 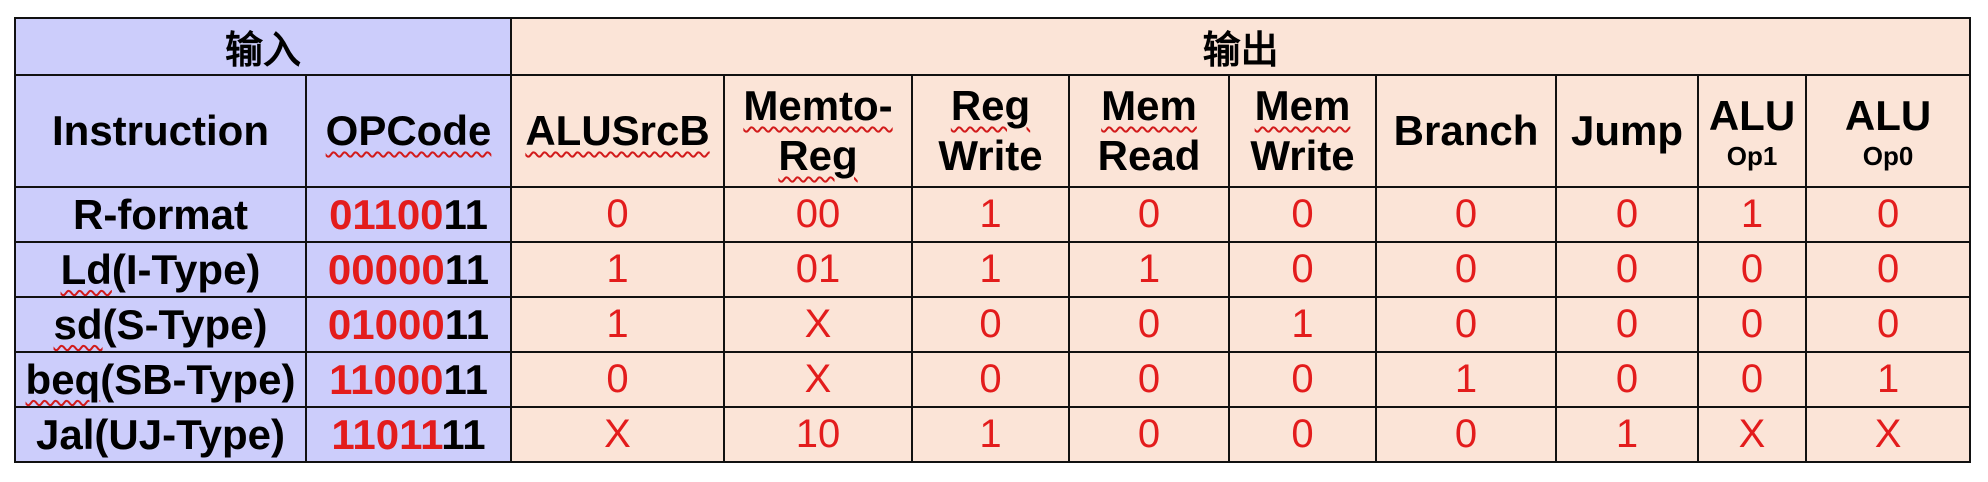 I want to click on group-header-row: 输入 输出, so click(x=992, y=46).